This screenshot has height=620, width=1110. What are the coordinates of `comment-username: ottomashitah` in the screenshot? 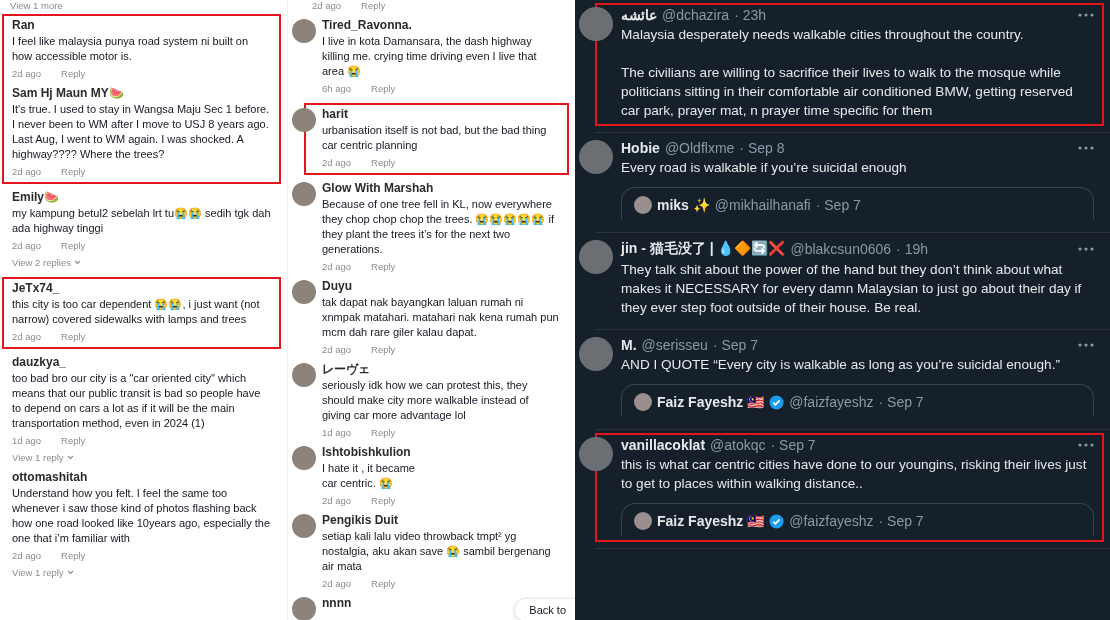 It's located at (50, 477).